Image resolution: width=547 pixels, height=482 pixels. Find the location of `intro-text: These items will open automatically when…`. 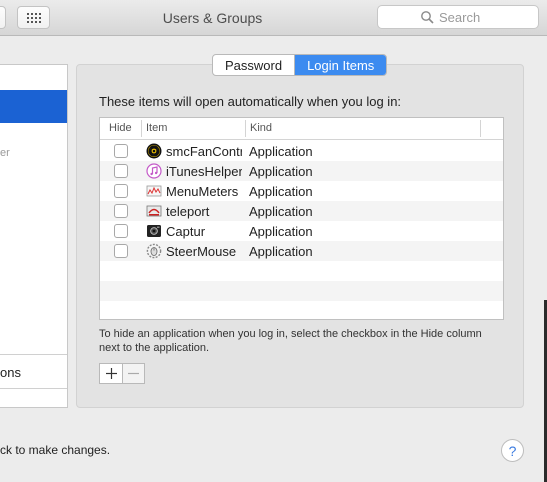

intro-text: These items will open automatically when… is located at coordinates (250, 101).